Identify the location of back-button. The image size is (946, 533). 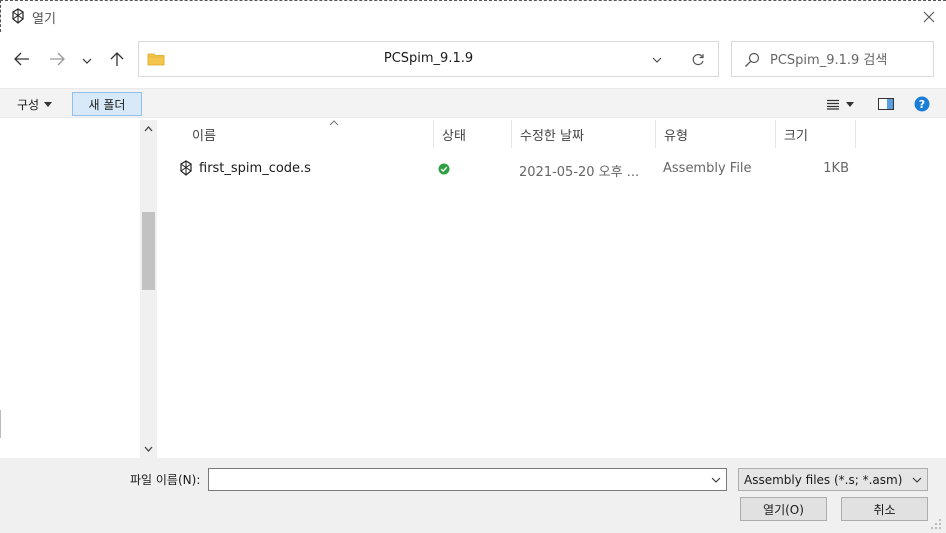
(22, 59).